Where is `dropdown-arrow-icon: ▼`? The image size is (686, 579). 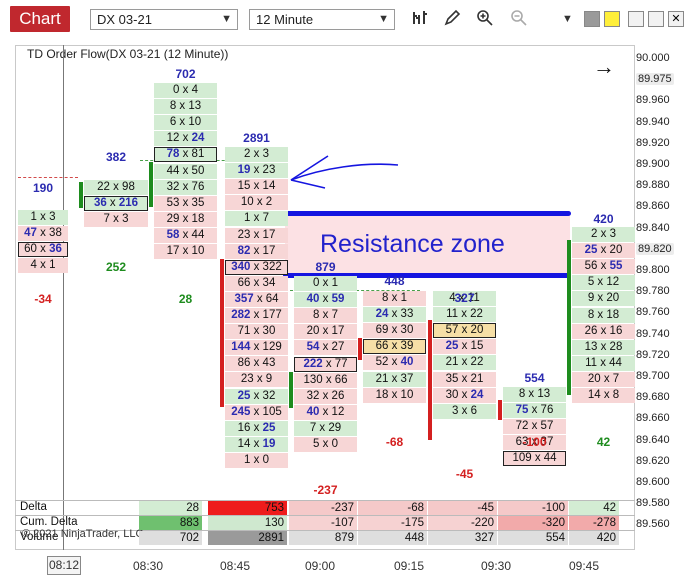
dropdown-arrow-icon: ▼ is located at coordinates (567, 19).